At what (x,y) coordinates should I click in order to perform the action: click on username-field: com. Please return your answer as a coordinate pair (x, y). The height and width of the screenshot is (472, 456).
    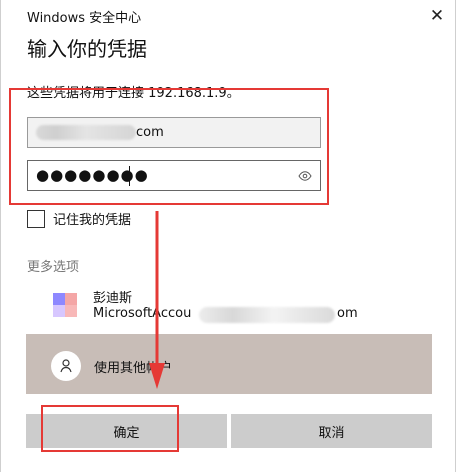
    Looking at the image, I should click on (174, 132).